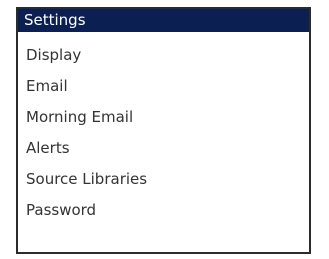  What do you see at coordinates (163, 86) in the screenshot?
I see `menu-item-email: Email` at bounding box center [163, 86].